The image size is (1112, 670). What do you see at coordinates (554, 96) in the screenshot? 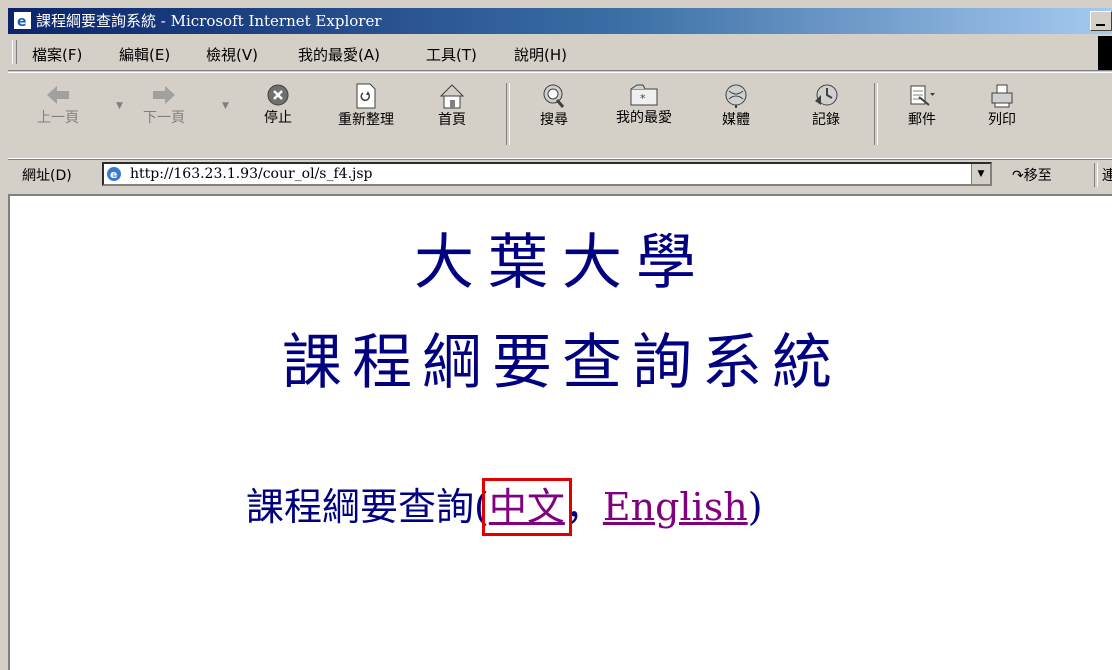
I see `search-icon` at bounding box center [554, 96].